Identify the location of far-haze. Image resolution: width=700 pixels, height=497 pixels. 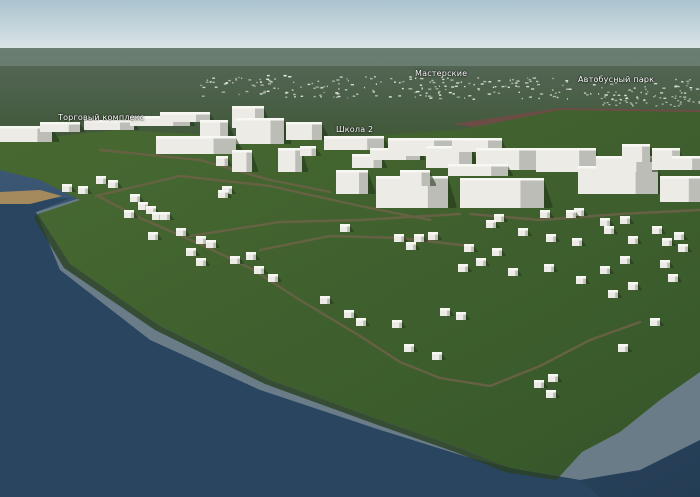
(350, 57).